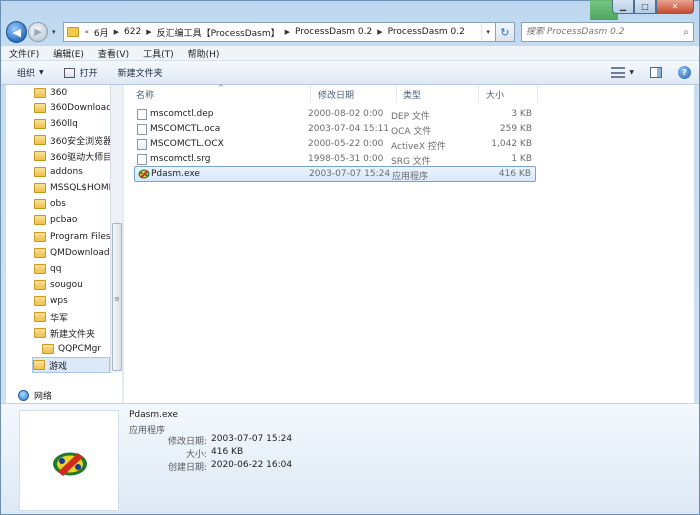 Image resolution: width=700 pixels, height=515 pixels. I want to click on sidebar-item-network: 网络, so click(35, 395).